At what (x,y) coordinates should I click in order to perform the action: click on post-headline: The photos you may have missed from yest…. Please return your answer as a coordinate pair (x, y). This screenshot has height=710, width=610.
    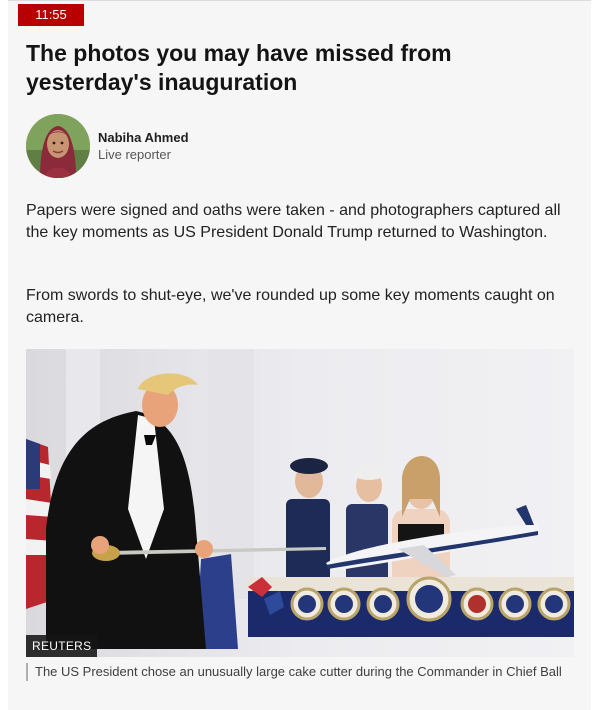
    Looking at the image, I should click on (239, 67).